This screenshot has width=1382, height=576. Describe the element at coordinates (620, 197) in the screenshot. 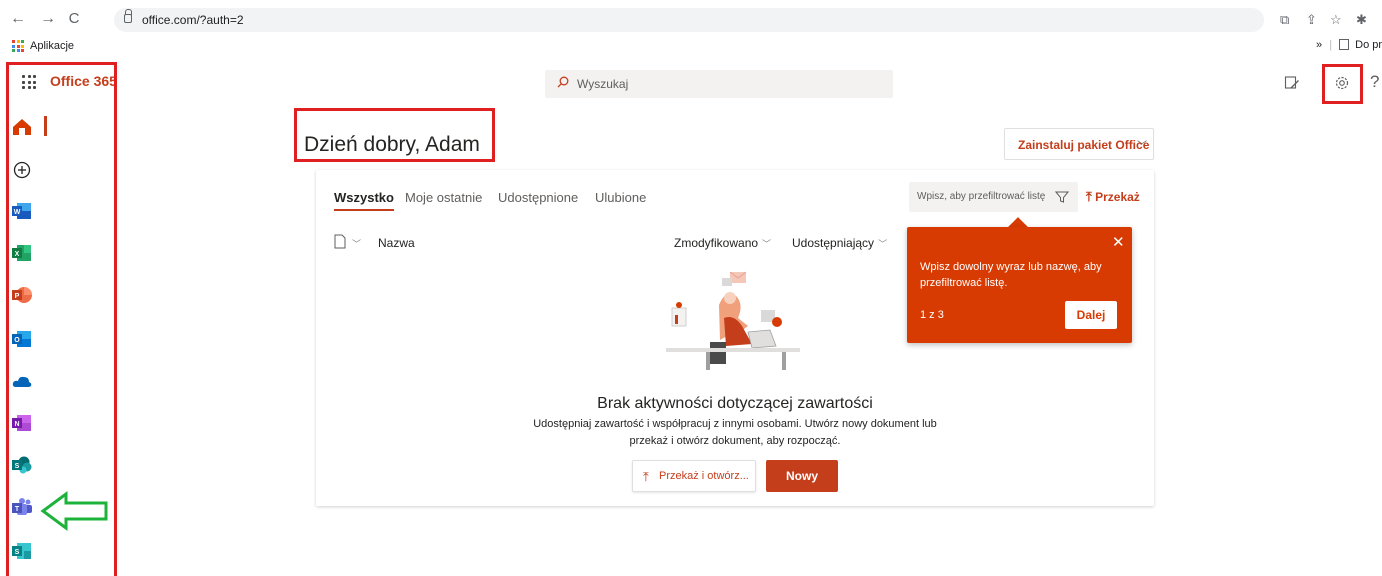

I see `tab-favorites: Ulubione` at that location.